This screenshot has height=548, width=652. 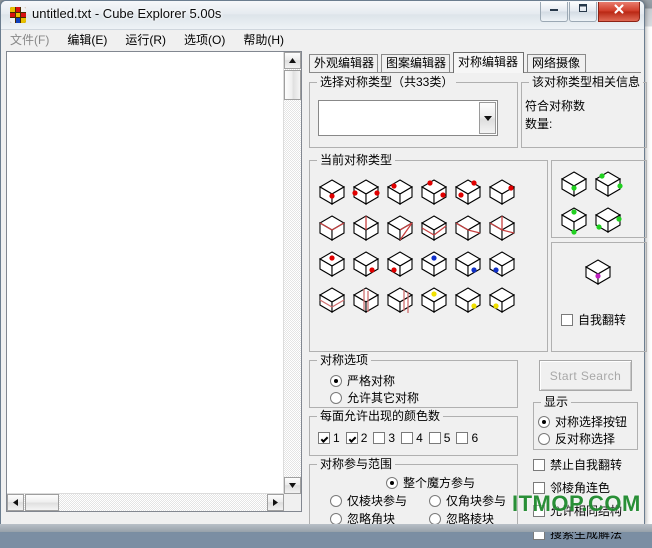 What do you see at coordinates (467, 500) in the screenshot?
I see `radio-corners-only: 仅角块参与` at bounding box center [467, 500].